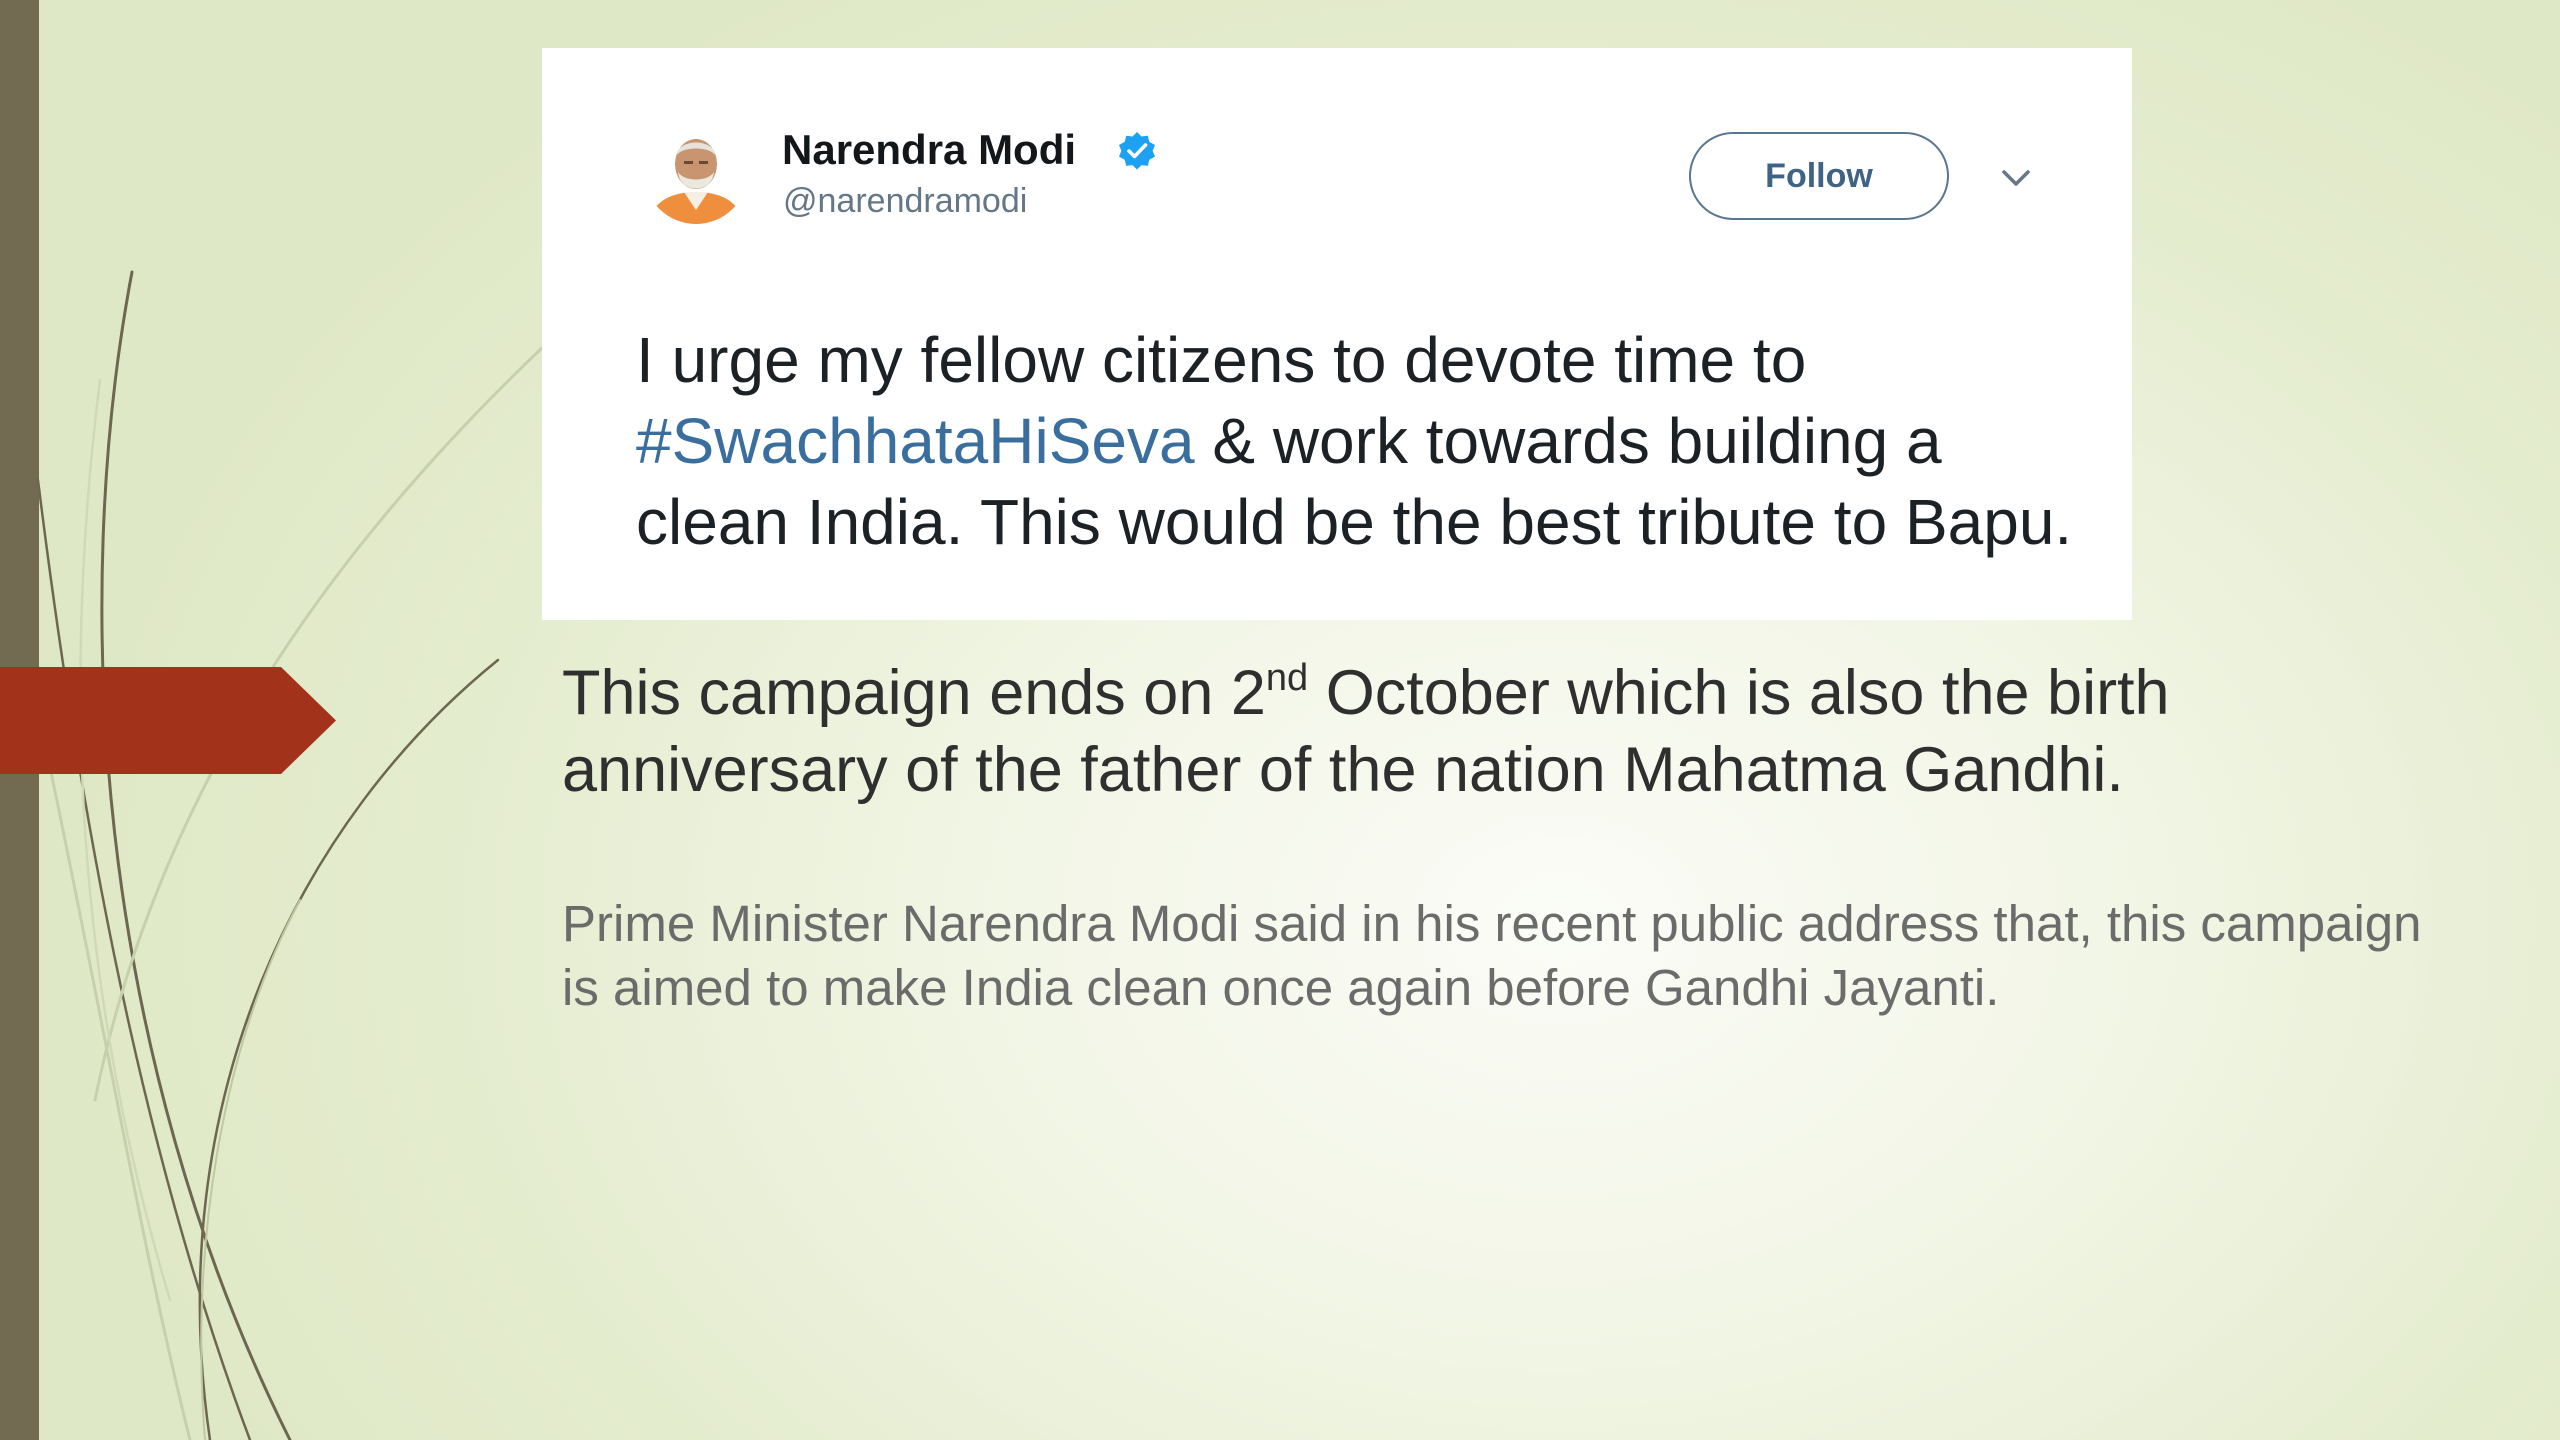 This screenshot has height=1440, width=2560. What do you see at coordinates (696, 172) in the screenshot?
I see `avatar` at bounding box center [696, 172].